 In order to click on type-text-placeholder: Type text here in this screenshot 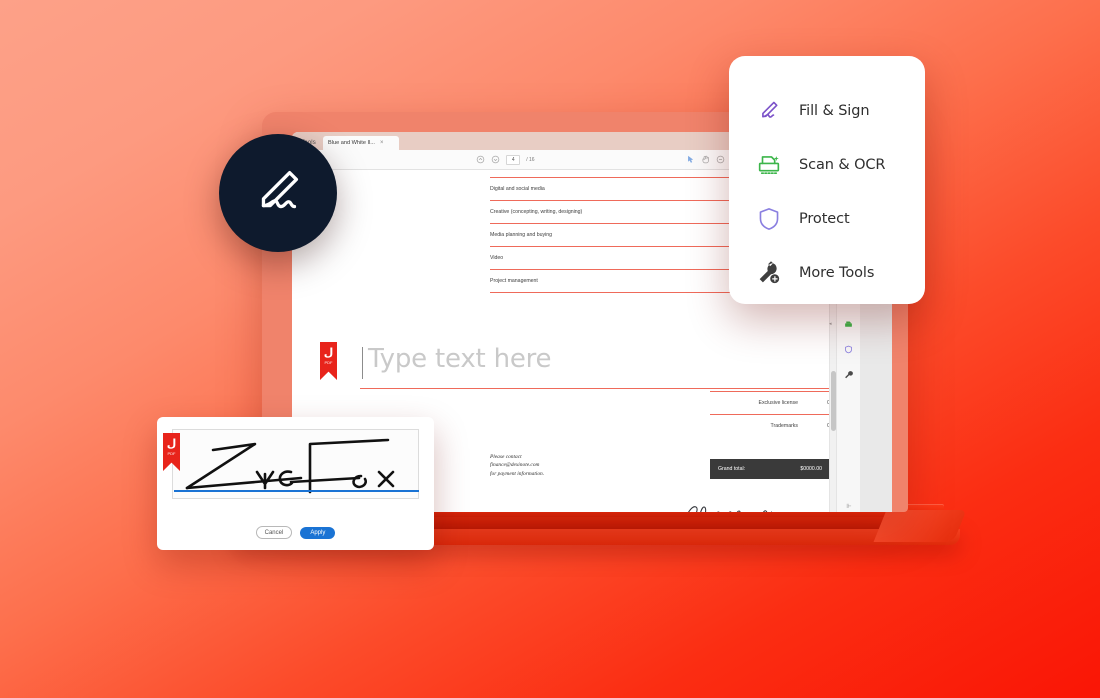, I will do `click(460, 359)`.